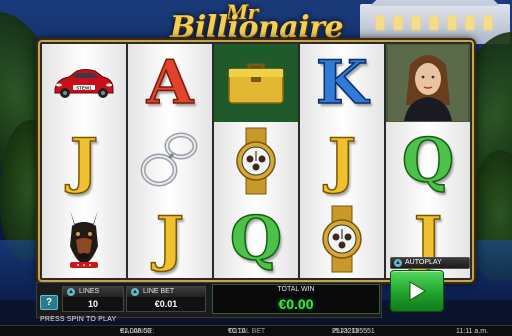 The image size is (512, 336). I want to click on symbol-red-sports-car: STEW1, so click(84, 83).